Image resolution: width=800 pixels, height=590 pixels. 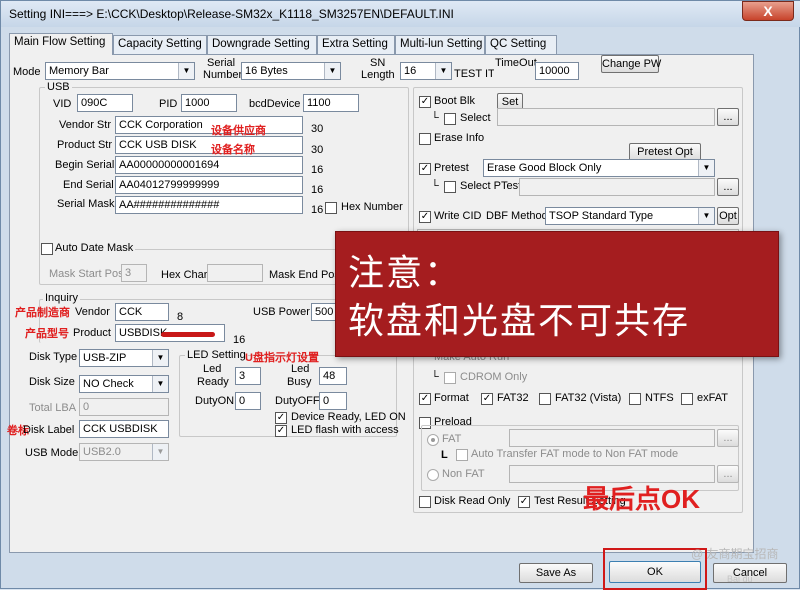 What do you see at coordinates (281, 418) in the screenshot?
I see `device-ready-checkbox: ✓` at bounding box center [281, 418].